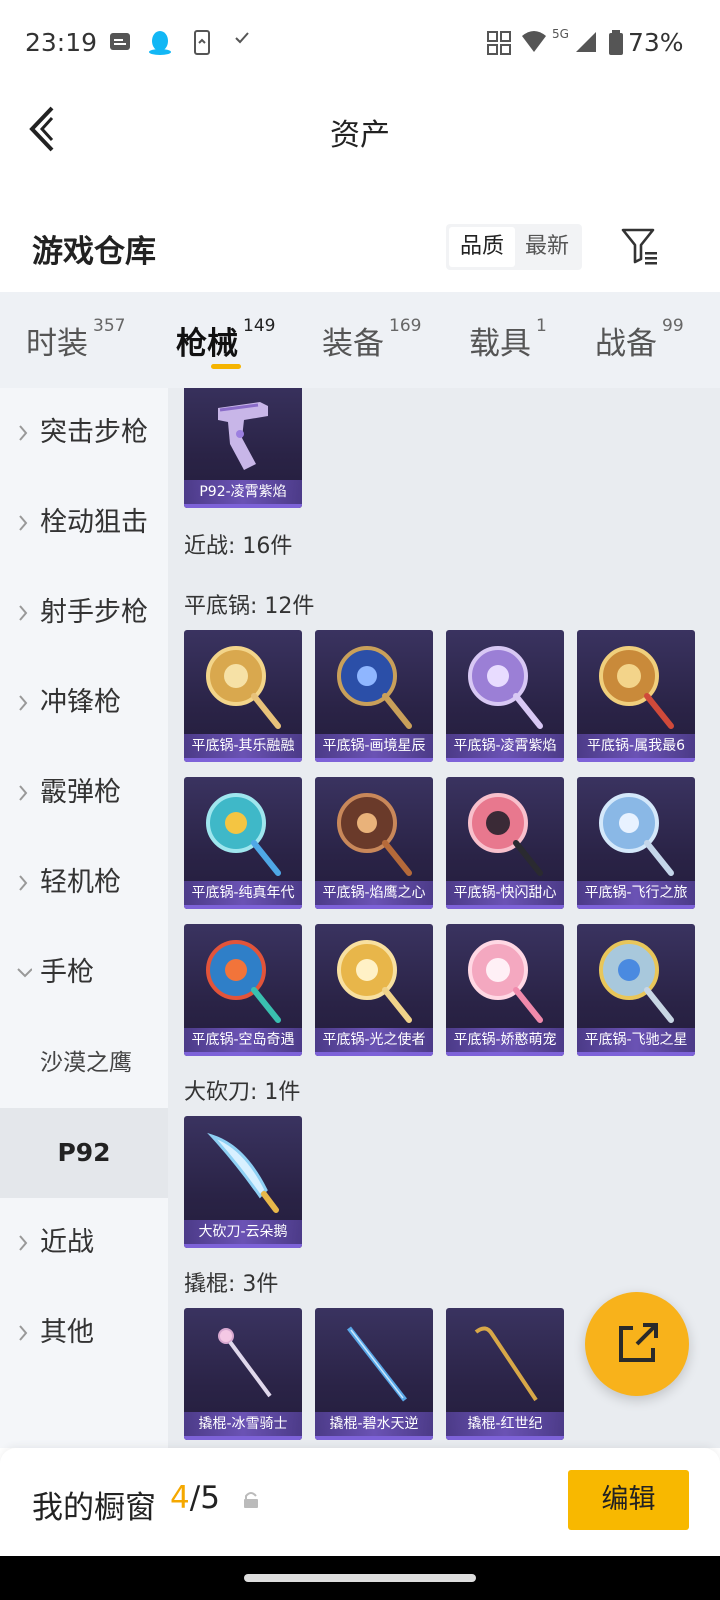  What do you see at coordinates (84, 1153) in the screenshot?
I see `sidebar-subitem-p92: P92` at bounding box center [84, 1153].